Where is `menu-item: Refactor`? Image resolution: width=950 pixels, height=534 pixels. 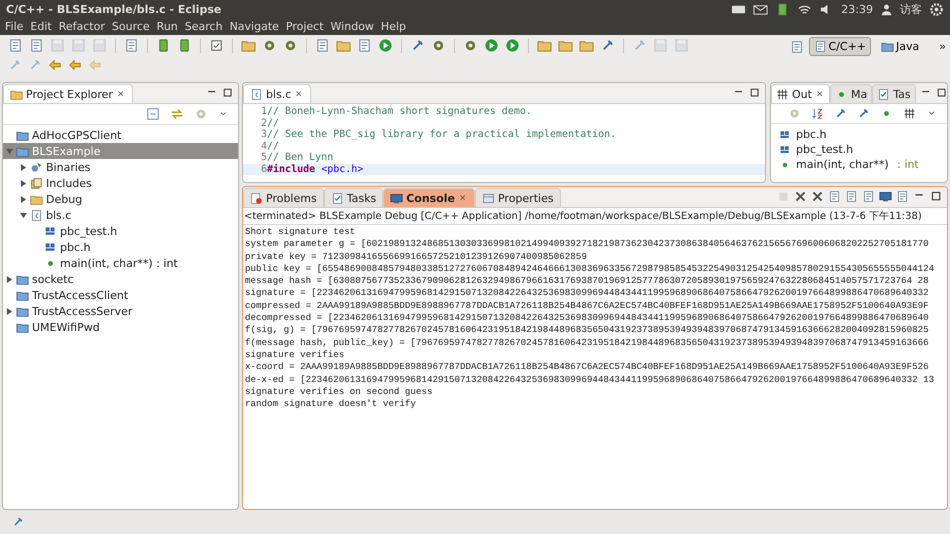 menu-item: Refactor is located at coordinates (84, 26).